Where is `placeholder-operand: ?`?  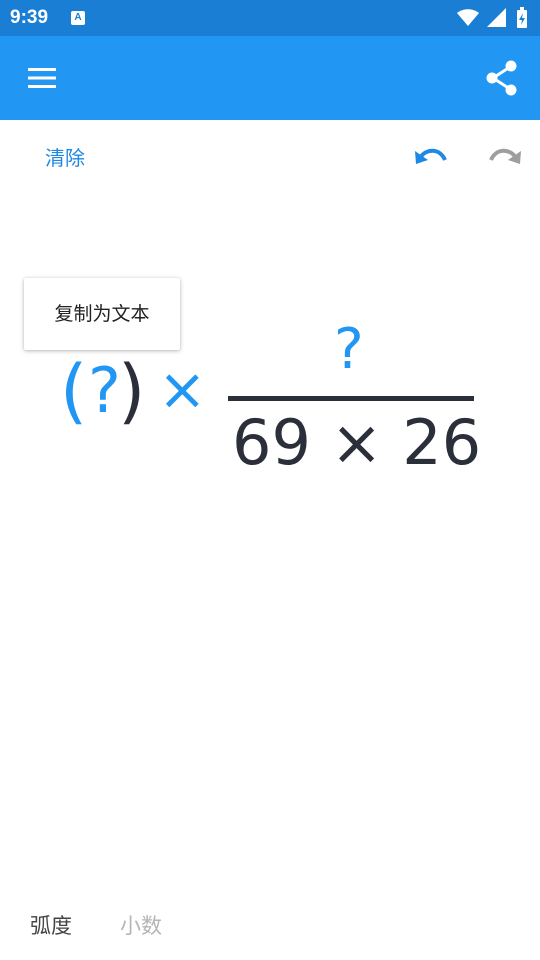
placeholder-operand: ? is located at coordinates (104, 391).